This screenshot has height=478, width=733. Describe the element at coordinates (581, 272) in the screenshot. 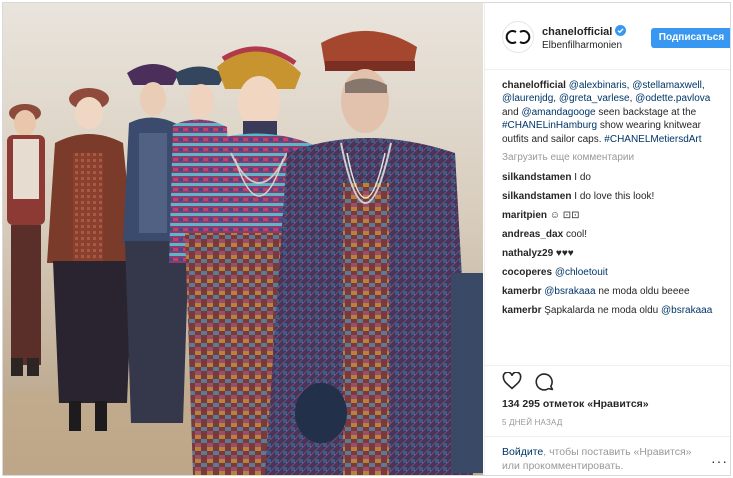

I see `comment-mention-link: @chloetouit` at that location.